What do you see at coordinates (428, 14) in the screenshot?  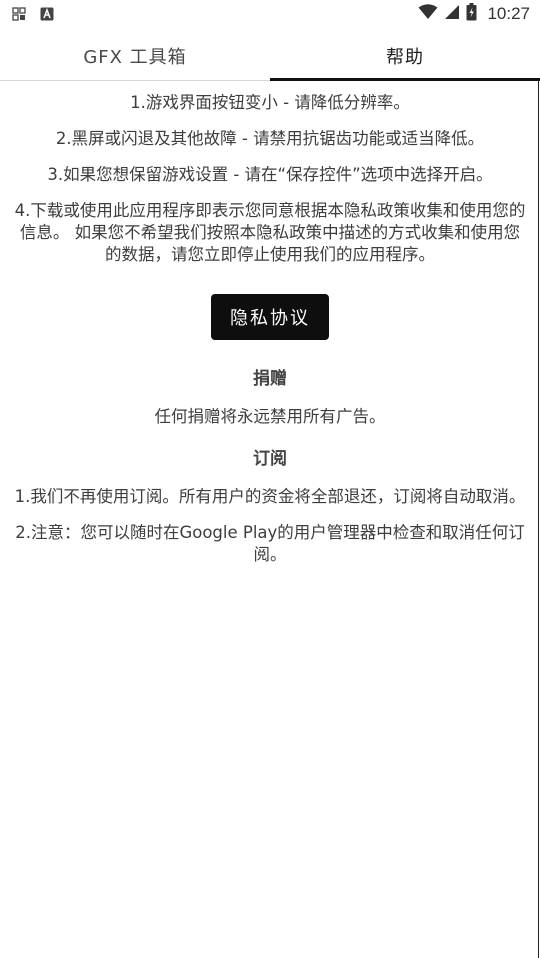 I see `wifi-icon` at bounding box center [428, 14].